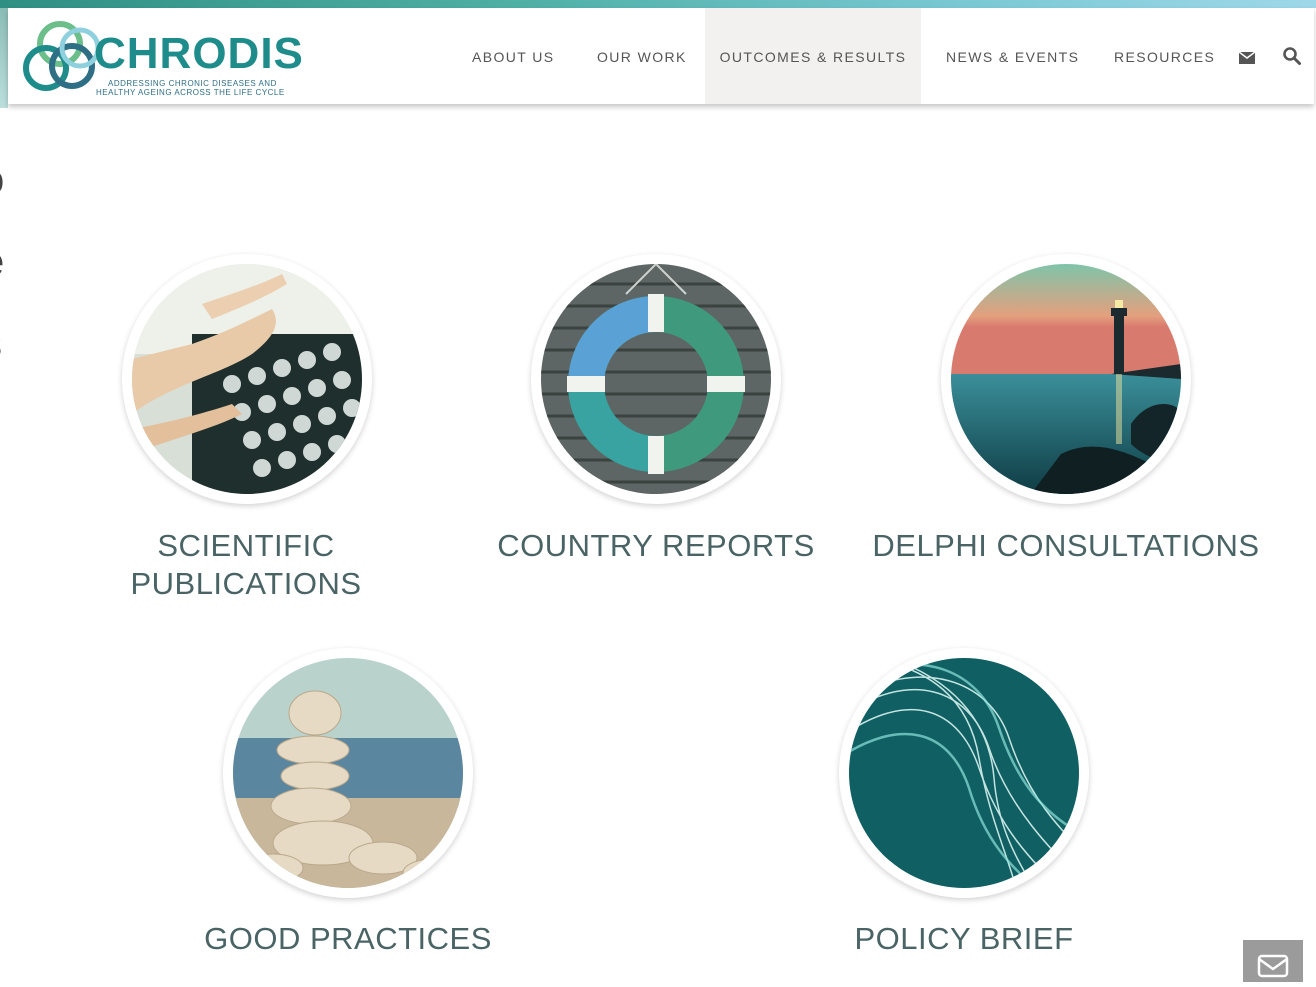 This screenshot has width=1316, height=987. What do you see at coordinates (1164, 56) in the screenshot?
I see `nav-resources: RESOURCES` at bounding box center [1164, 56].